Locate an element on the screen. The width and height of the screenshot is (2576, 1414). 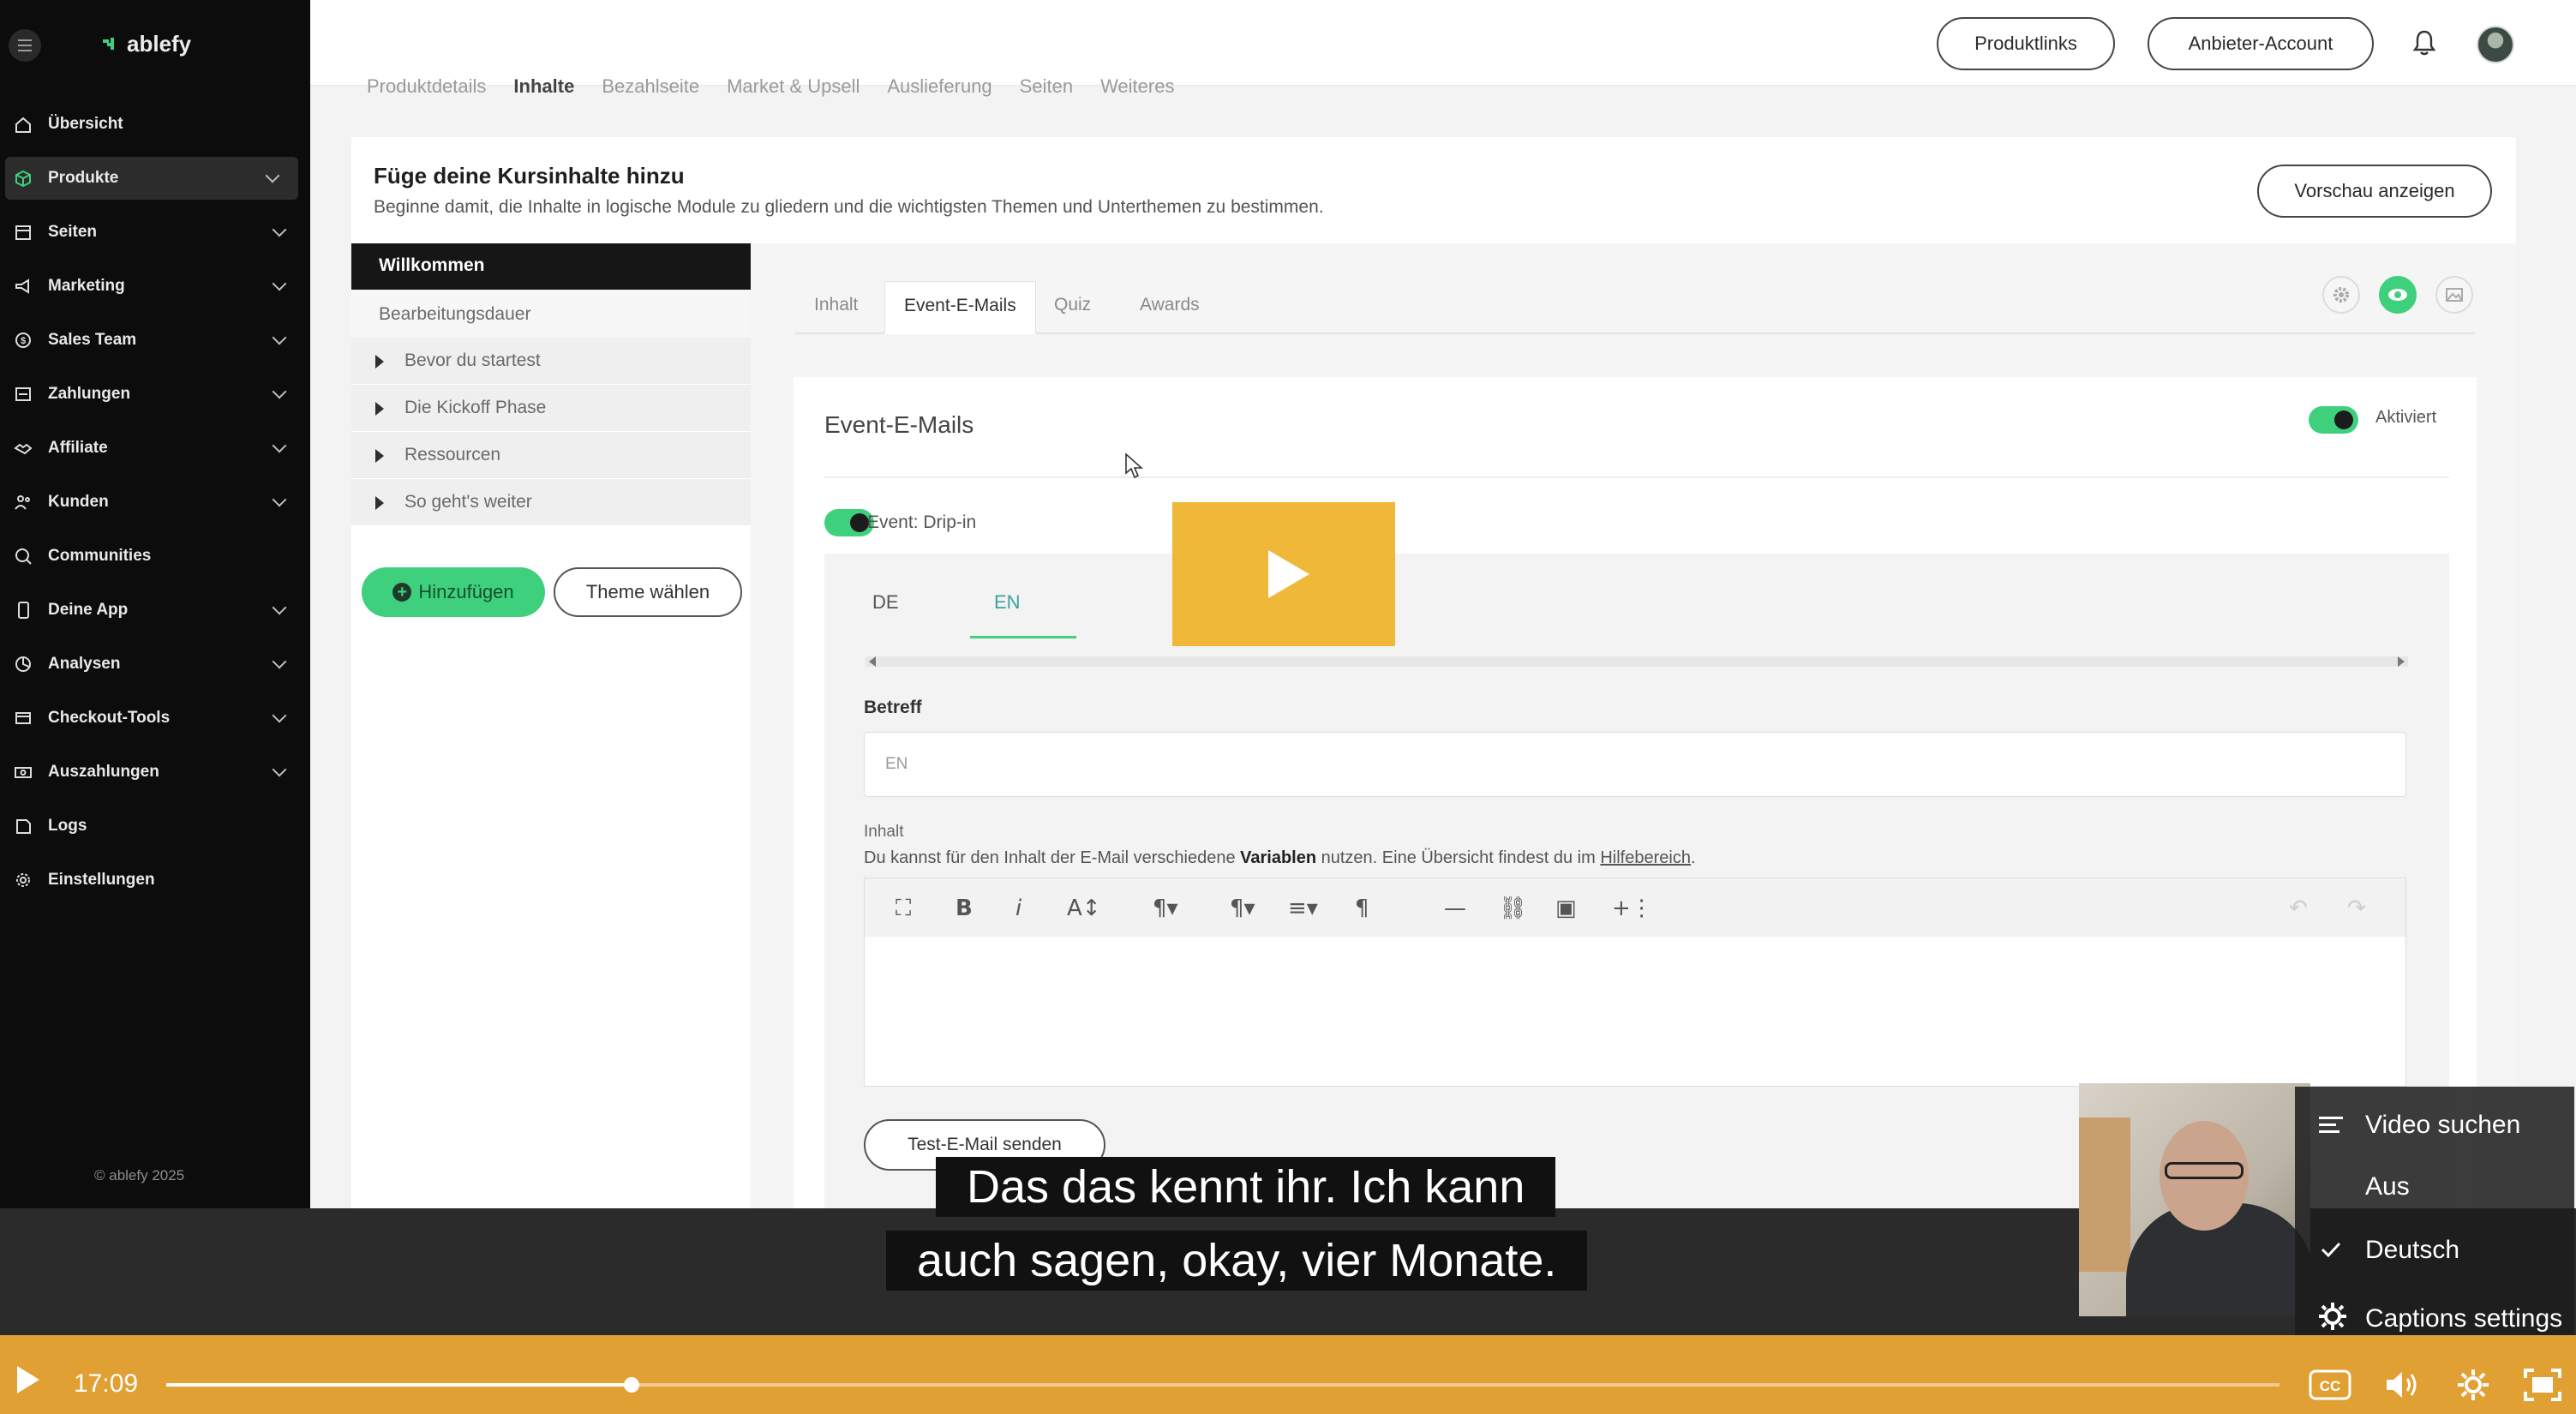
language-scrollbar is located at coordinates (1637, 661).